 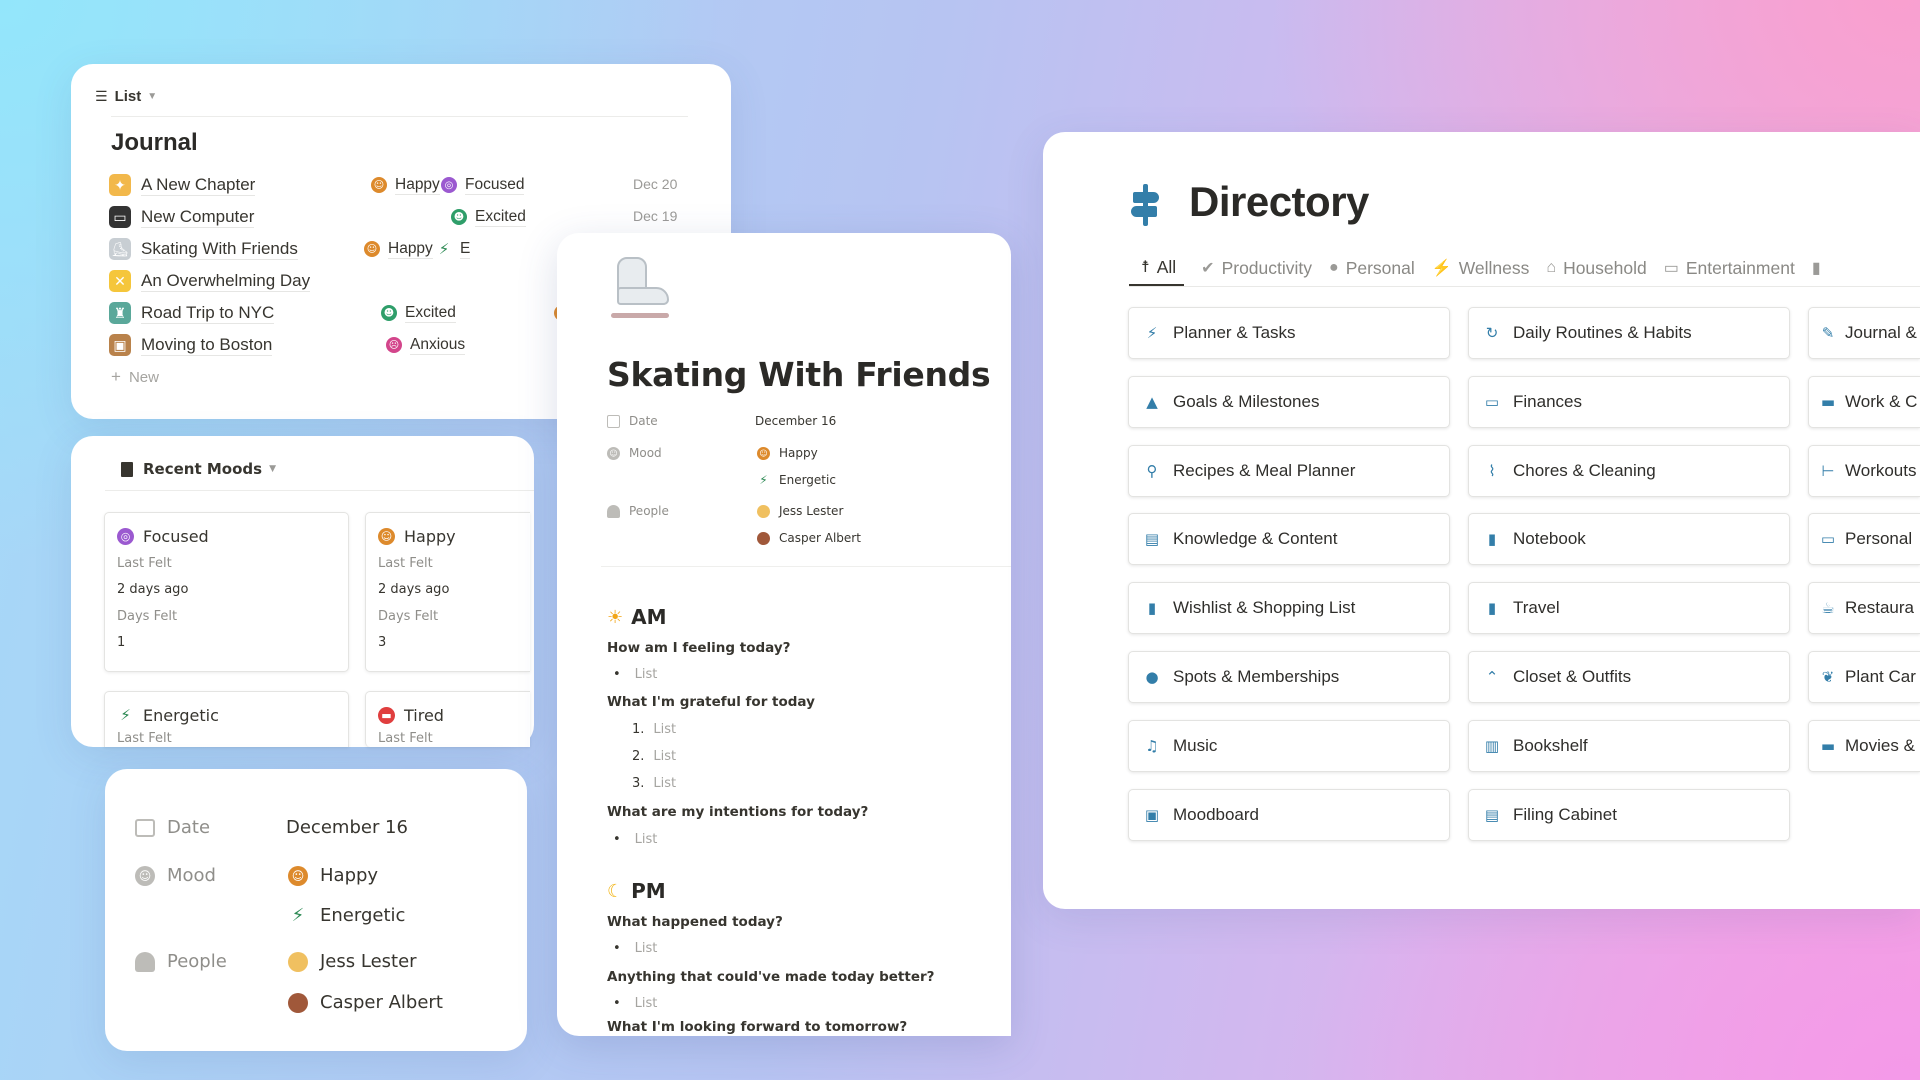 What do you see at coordinates (1629, 814) in the screenshot?
I see `directory-card: ▤ Filing Cabinet` at bounding box center [1629, 814].